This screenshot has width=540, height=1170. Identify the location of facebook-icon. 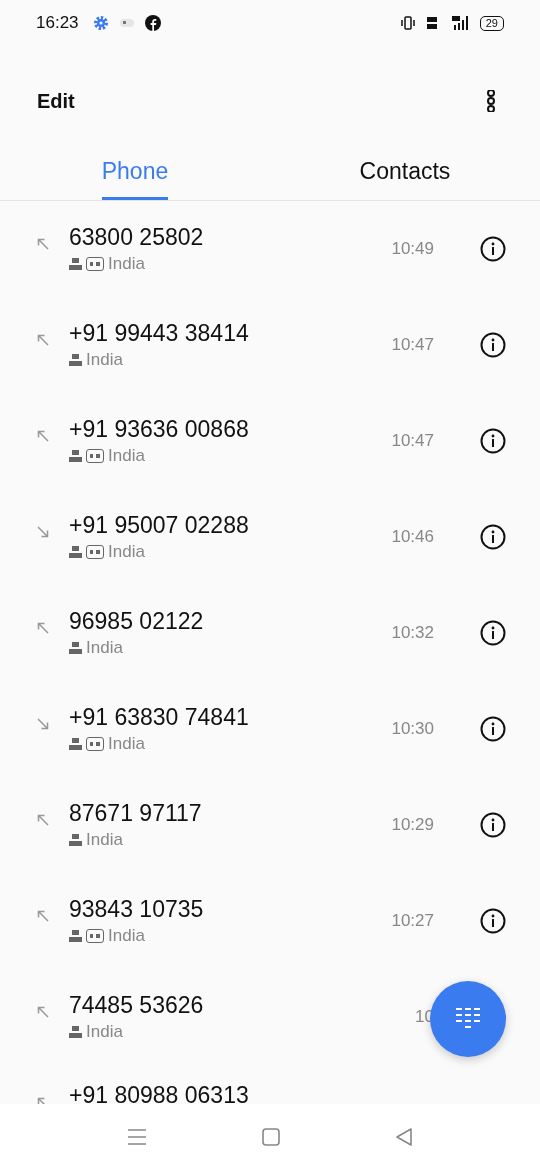
(152, 23).